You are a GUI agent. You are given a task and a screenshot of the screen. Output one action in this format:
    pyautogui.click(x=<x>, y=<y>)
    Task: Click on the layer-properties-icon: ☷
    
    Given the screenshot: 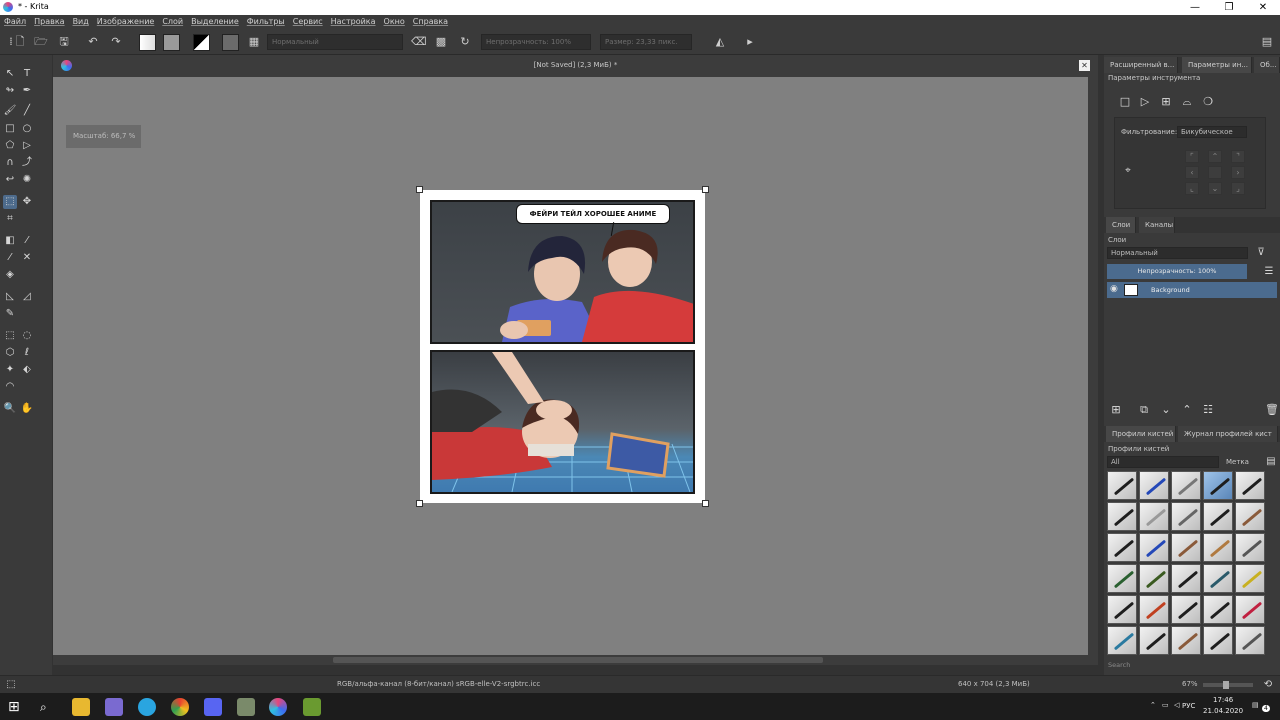 What is the action you would take?
    pyautogui.click(x=1208, y=410)
    